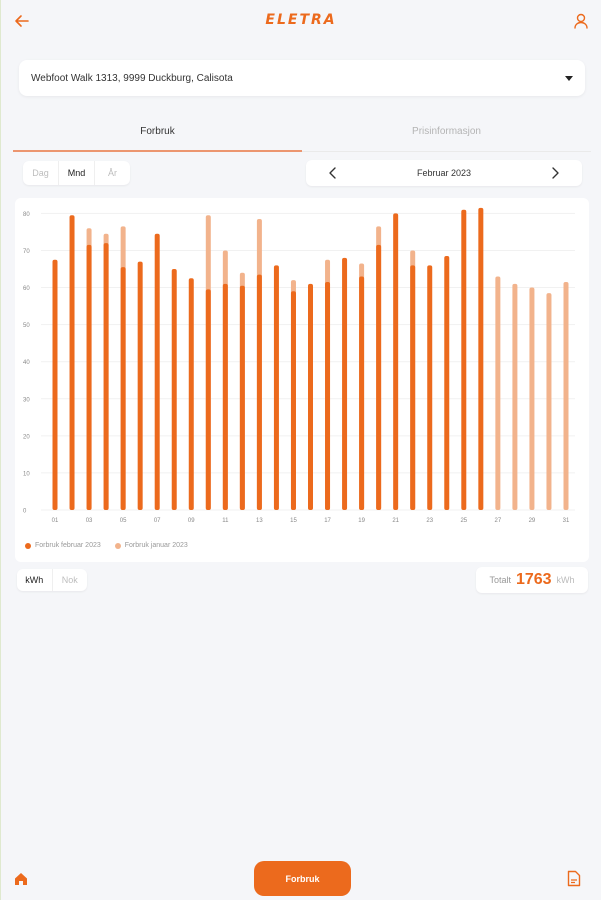 This screenshot has height=900, width=601. Describe the element at coordinates (566, 521) in the screenshot. I see `x-tick-label: 31` at that location.